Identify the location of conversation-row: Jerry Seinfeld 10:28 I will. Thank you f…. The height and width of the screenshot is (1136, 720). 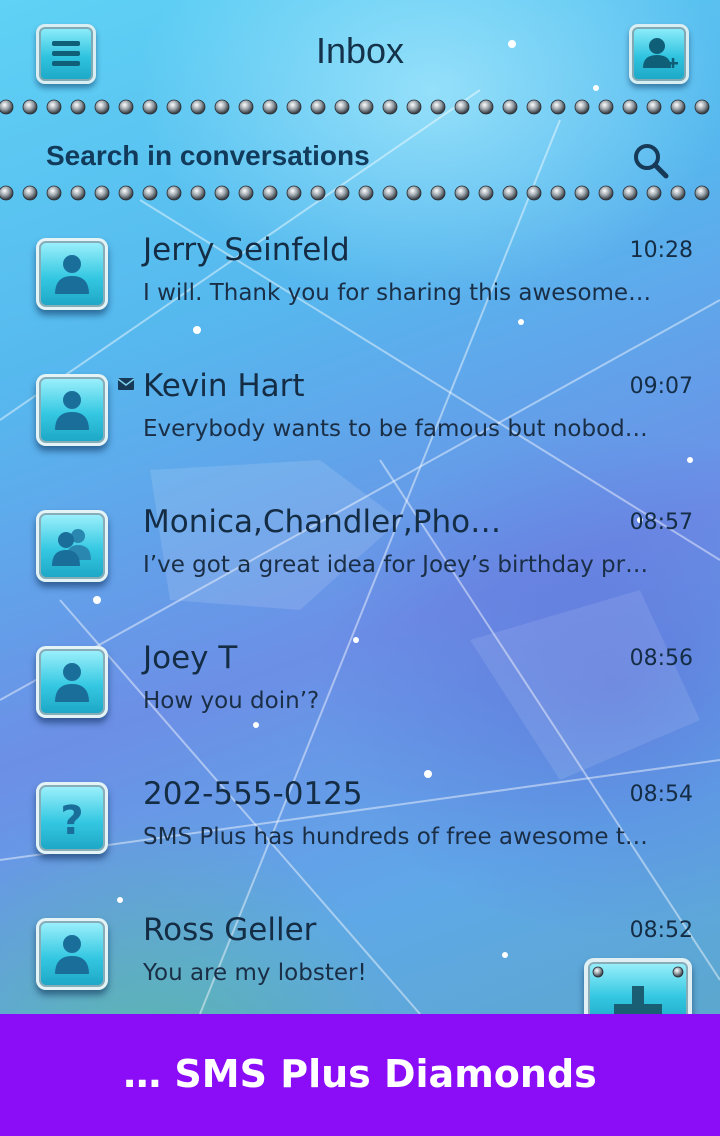
(360, 274).